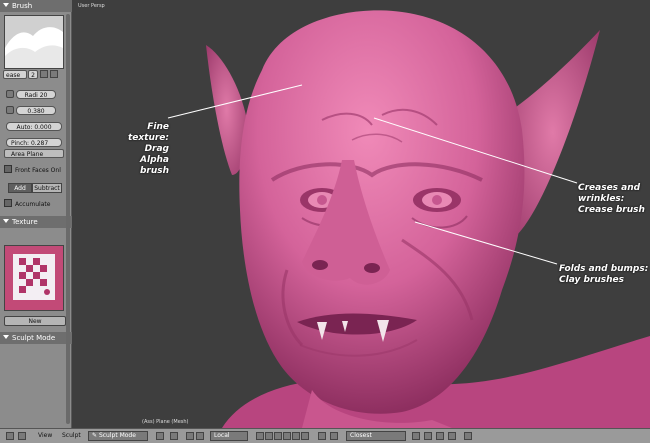  Describe the element at coordinates (229, 436) in the screenshot. I see `orientation-select: Local` at that location.